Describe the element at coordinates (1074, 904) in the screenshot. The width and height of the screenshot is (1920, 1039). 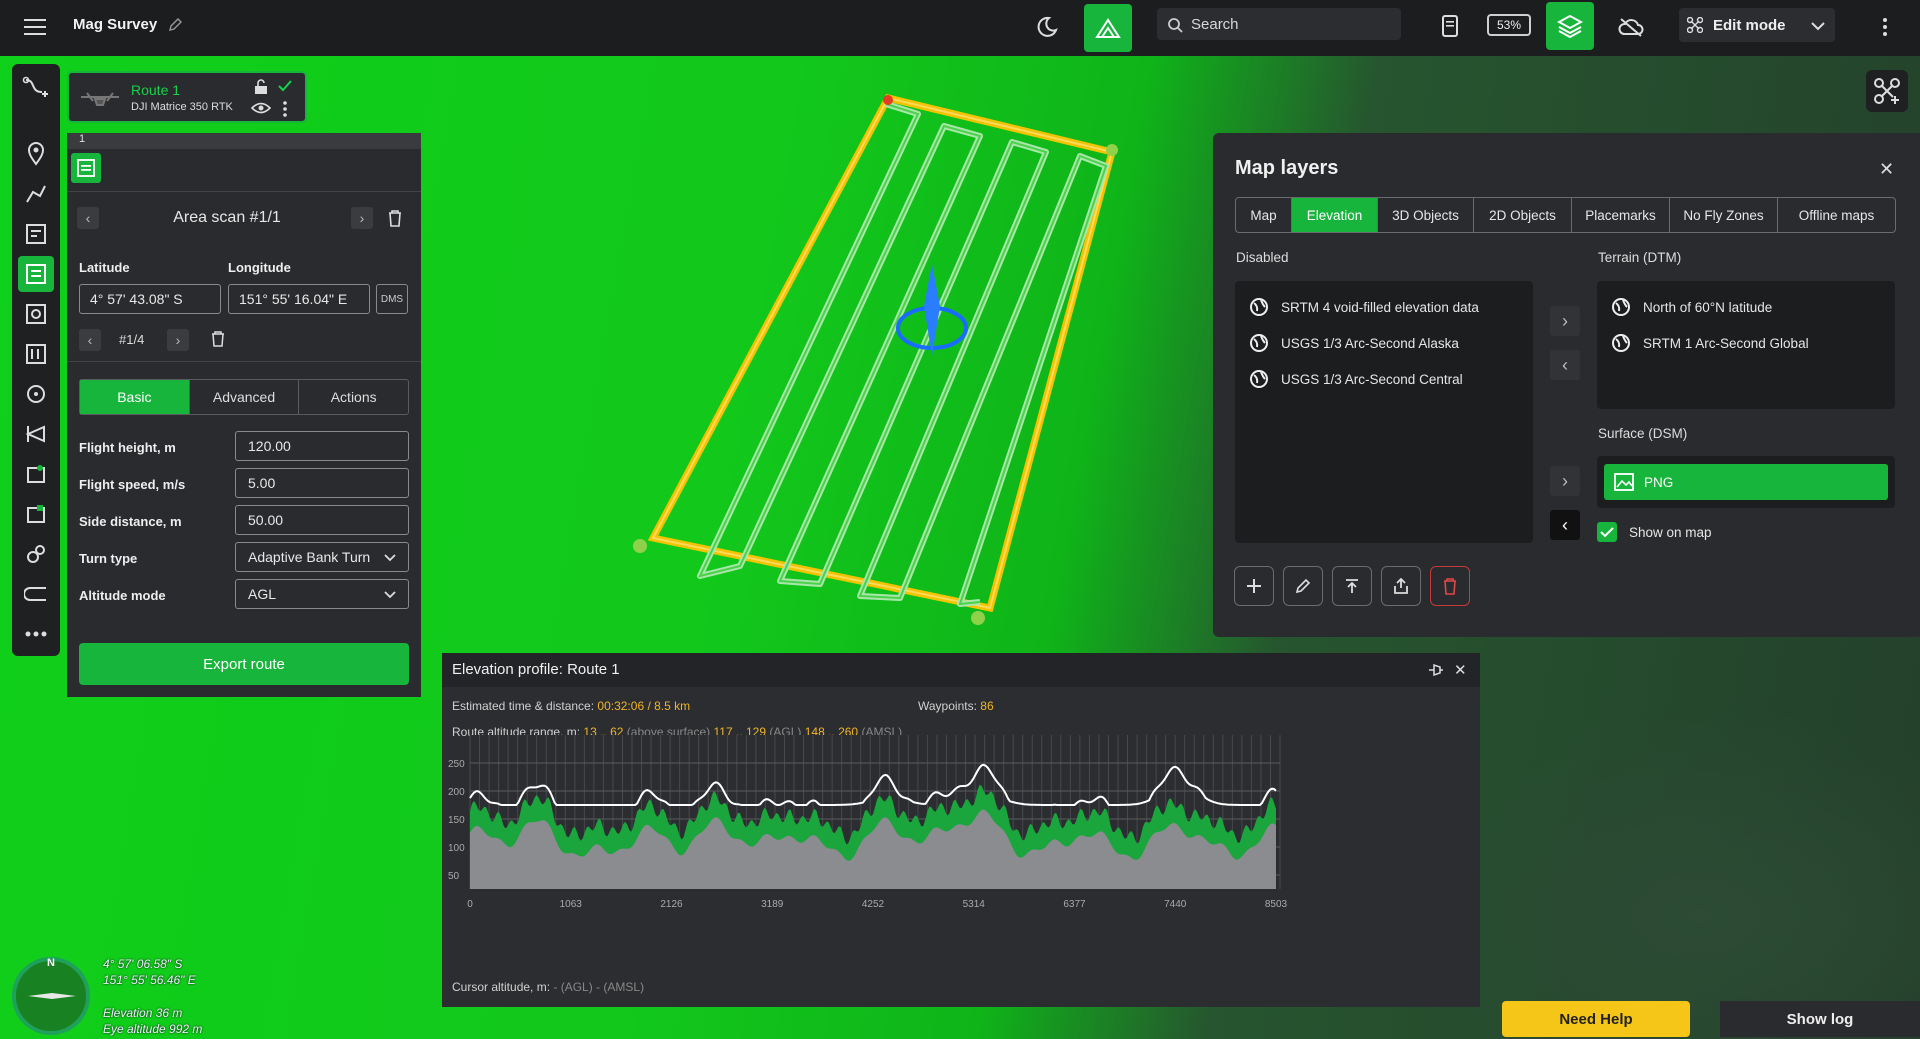
I see `x-tick-label: 6377` at that location.